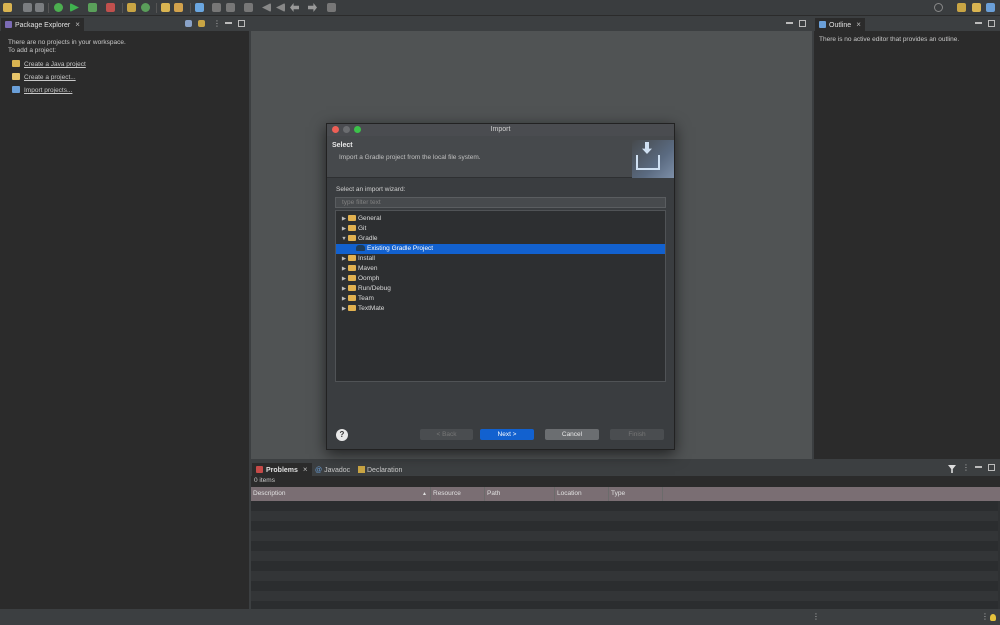 The width and height of the screenshot is (1000, 625). Describe the element at coordinates (110, 7) in the screenshot. I see `external-tools-icon` at that location.